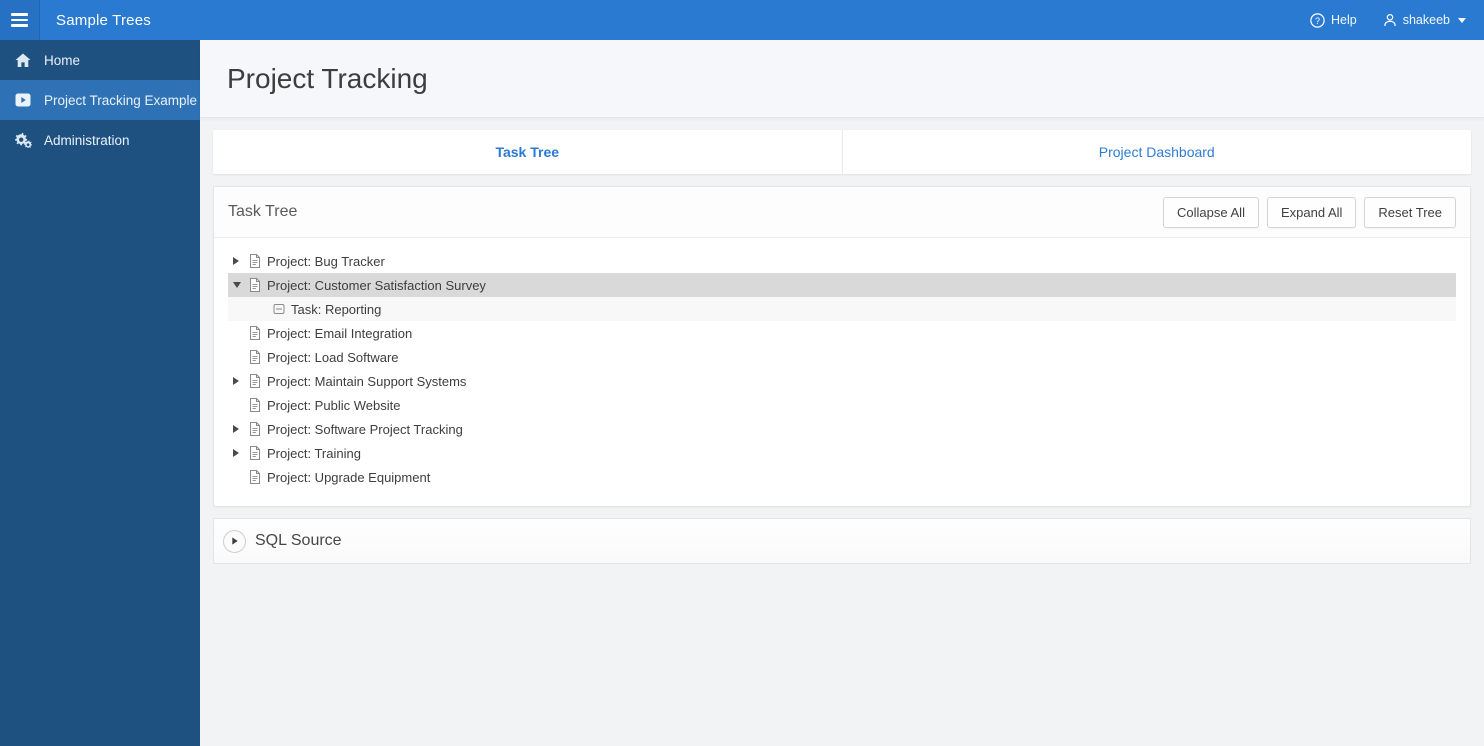 Image resolution: width=1484 pixels, height=746 pixels. Describe the element at coordinates (349, 477) in the screenshot. I see `tree-node-label: Project: Upgrade Equipment` at that location.